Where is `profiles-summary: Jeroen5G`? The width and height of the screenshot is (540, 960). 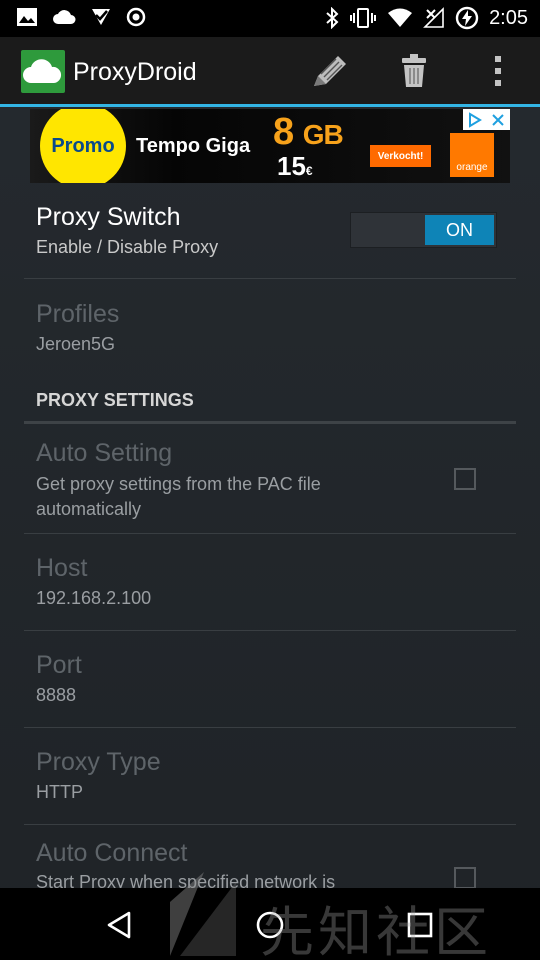 profiles-summary: Jeroen5G is located at coordinates (76, 344).